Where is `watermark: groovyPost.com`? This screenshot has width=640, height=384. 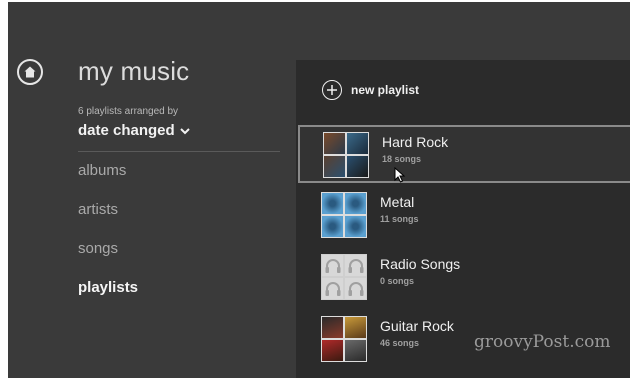
watermark: groovyPost.com is located at coordinates (542, 342).